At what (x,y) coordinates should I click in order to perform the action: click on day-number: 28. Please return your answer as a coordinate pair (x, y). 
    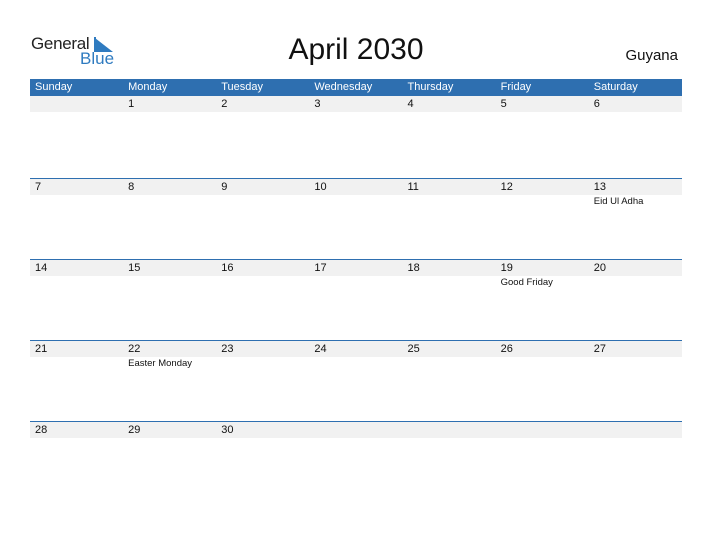
    Looking at the image, I should click on (41, 430).